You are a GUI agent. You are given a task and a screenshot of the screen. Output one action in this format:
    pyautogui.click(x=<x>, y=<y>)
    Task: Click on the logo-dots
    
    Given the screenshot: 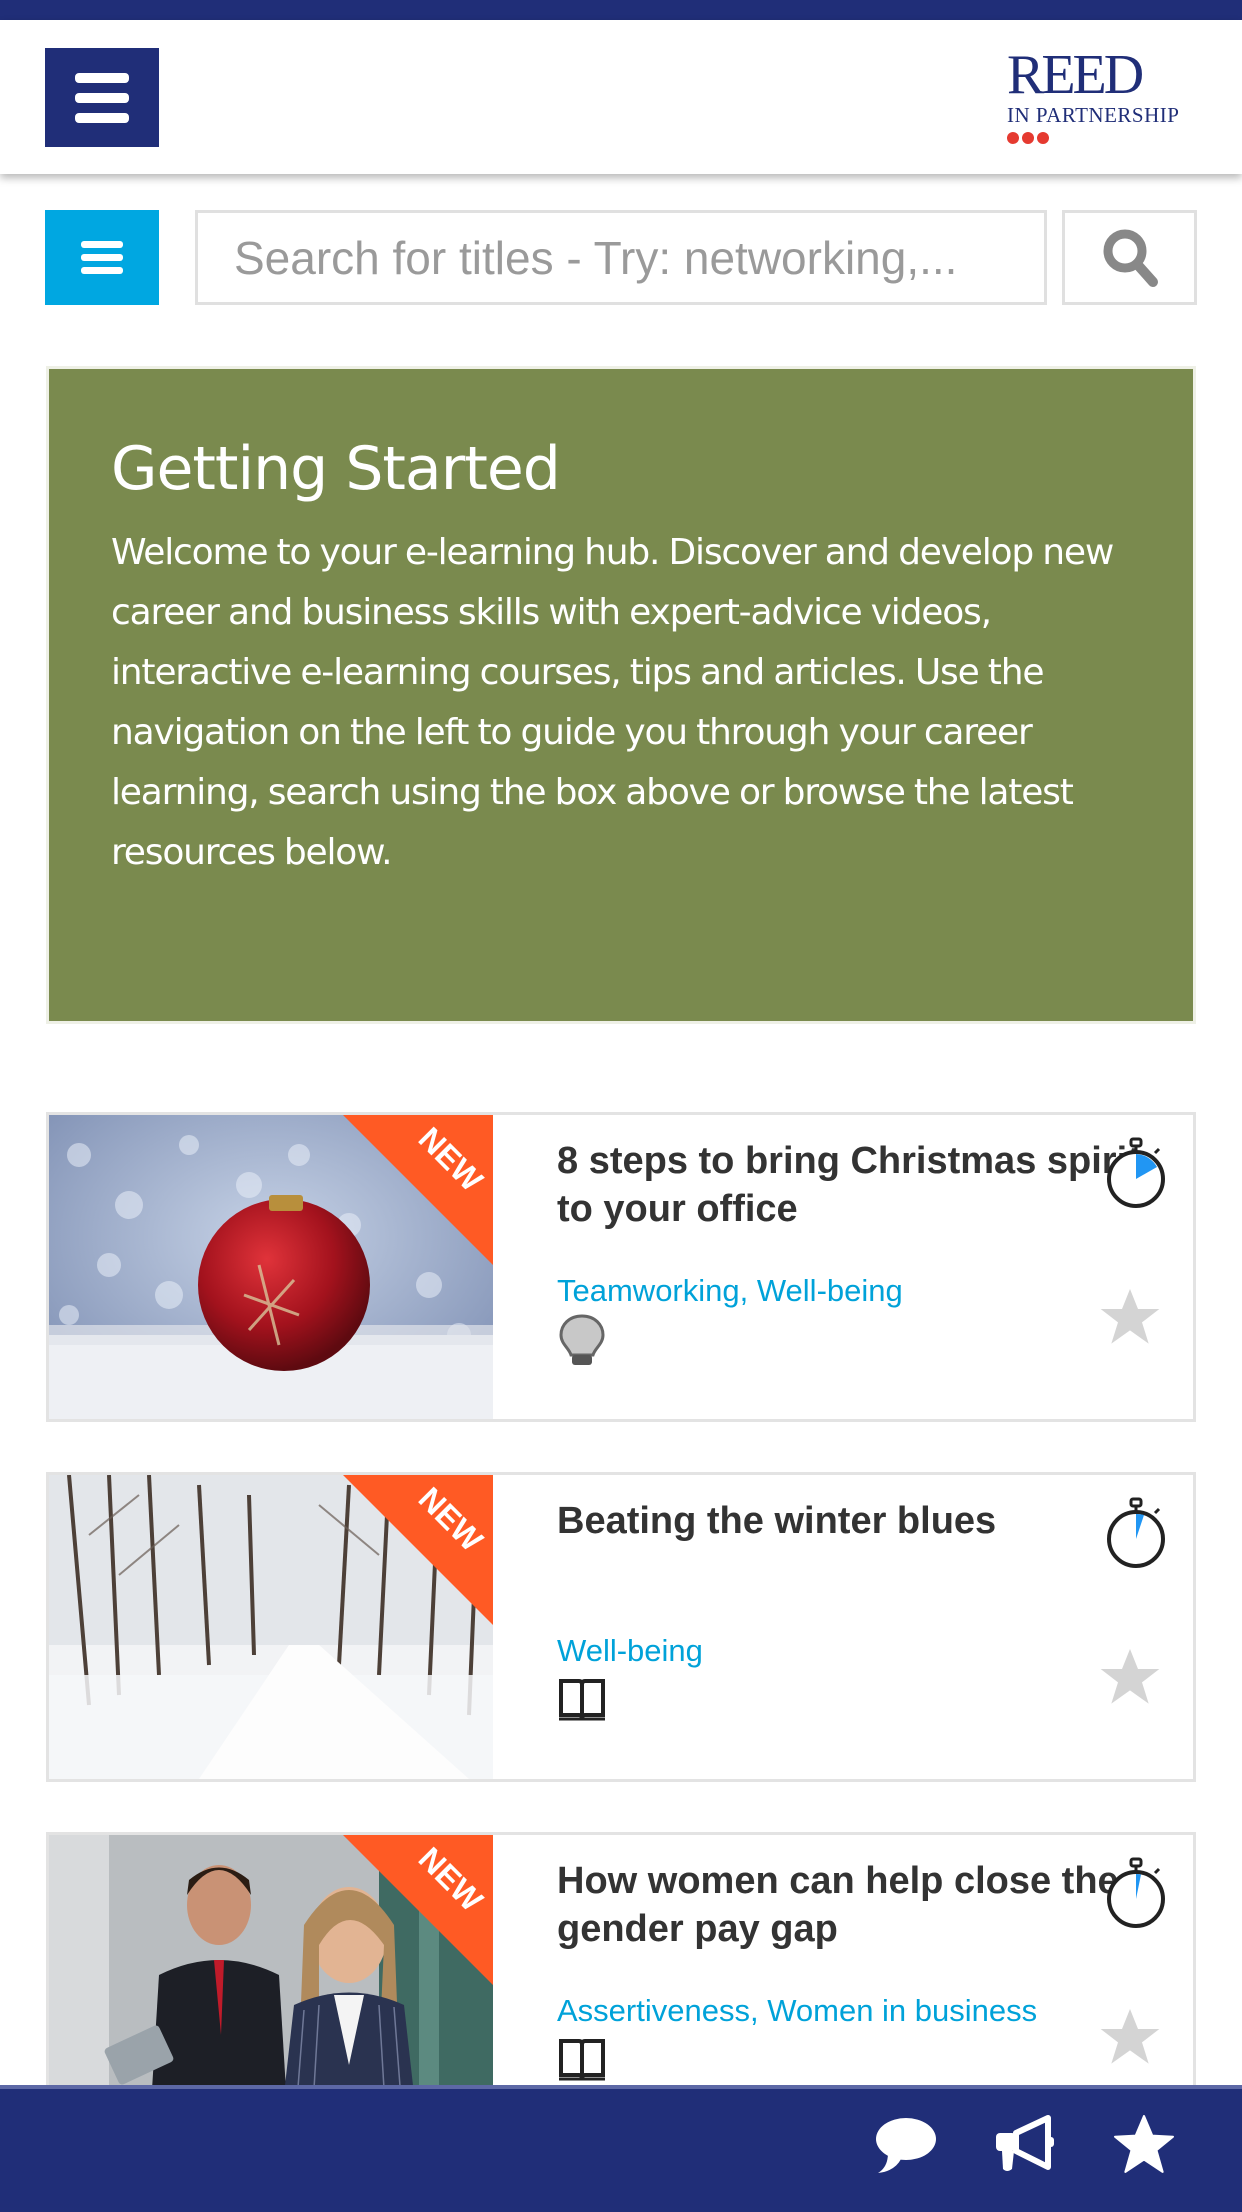 What is the action you would take?
    pyautogui.click(x=1103, y=138)
    